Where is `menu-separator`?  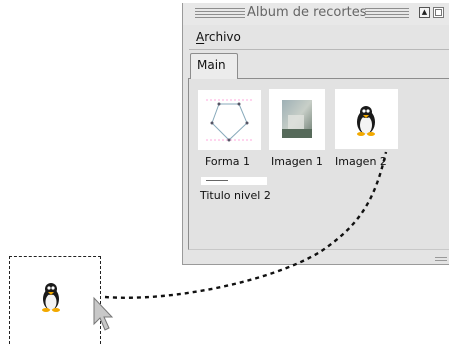 menu-separator is located at coordinates (319, 49).